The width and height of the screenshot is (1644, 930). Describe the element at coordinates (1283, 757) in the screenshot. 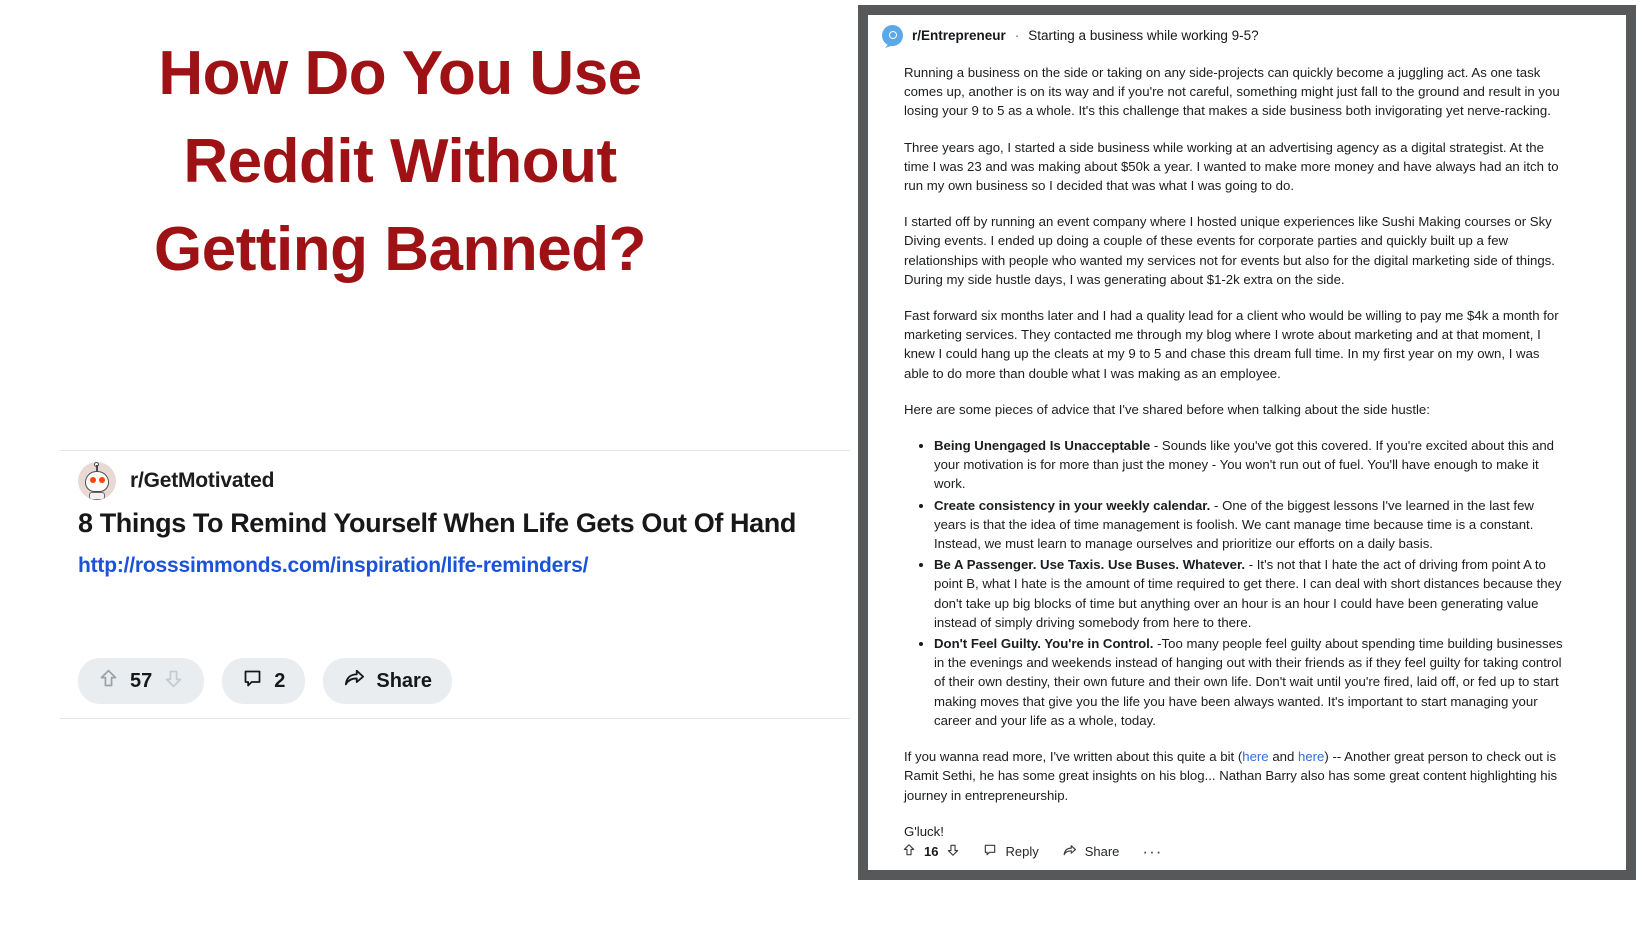

I see `closing-mid-text: and` at that location.